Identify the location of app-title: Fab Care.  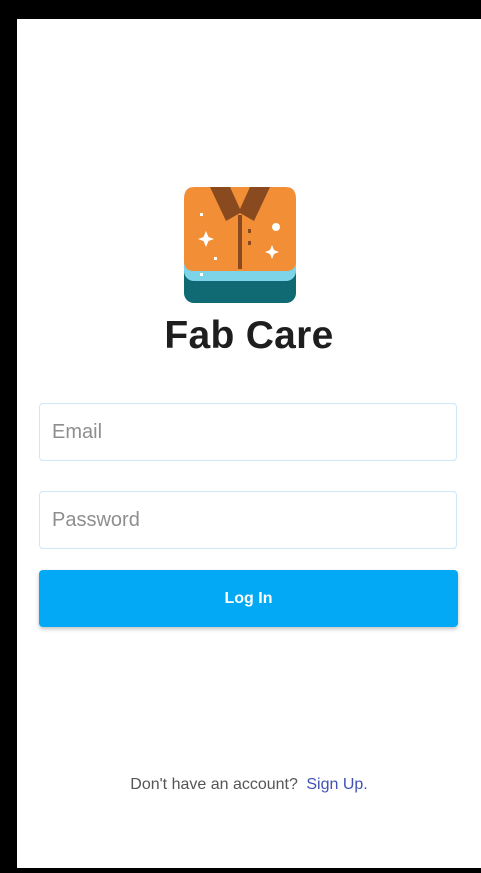
(249, 335).